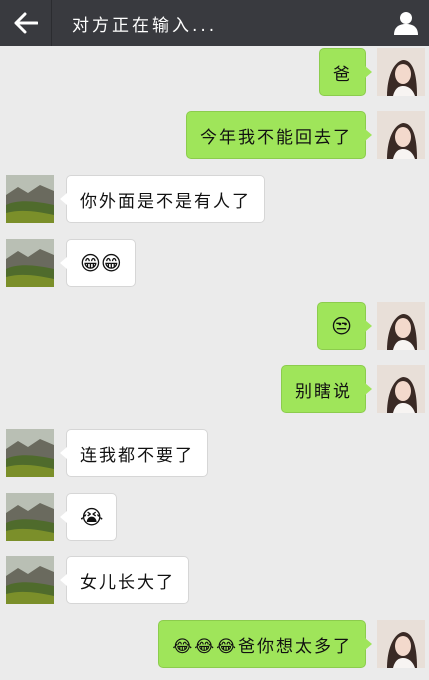  Describe the element at coordinates (262, 646) in the screenshot. I see `message-text: 😂😂😂爸你想太多了` at that location.